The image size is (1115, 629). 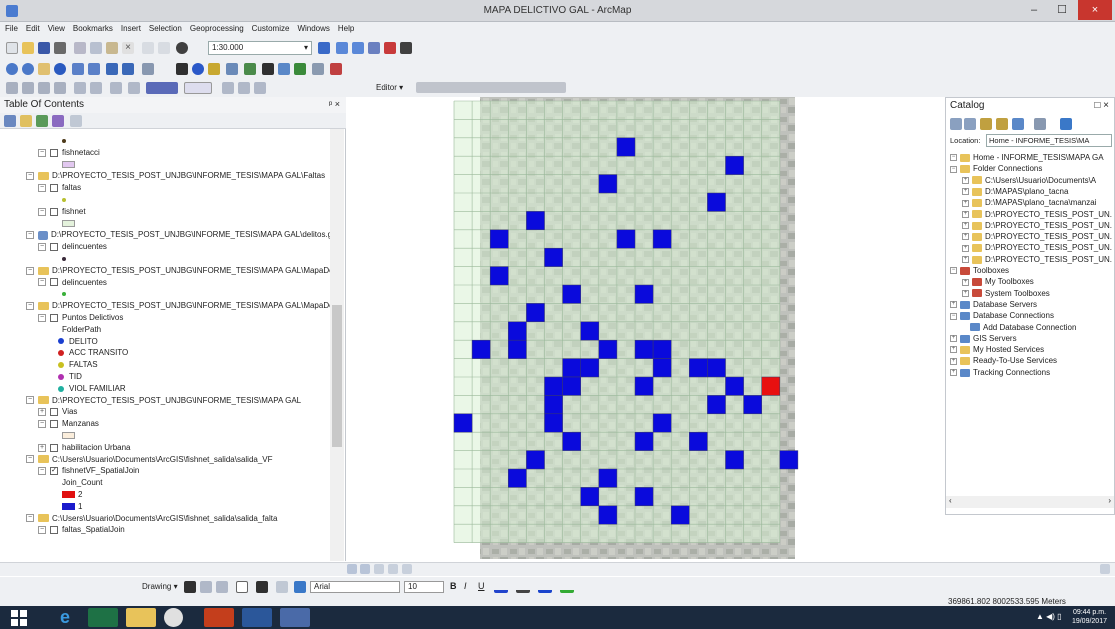 What do you see at coordinates (242, 587) in the screenshot?
I see `rectangle-icon` at bounding box center [242, 587].